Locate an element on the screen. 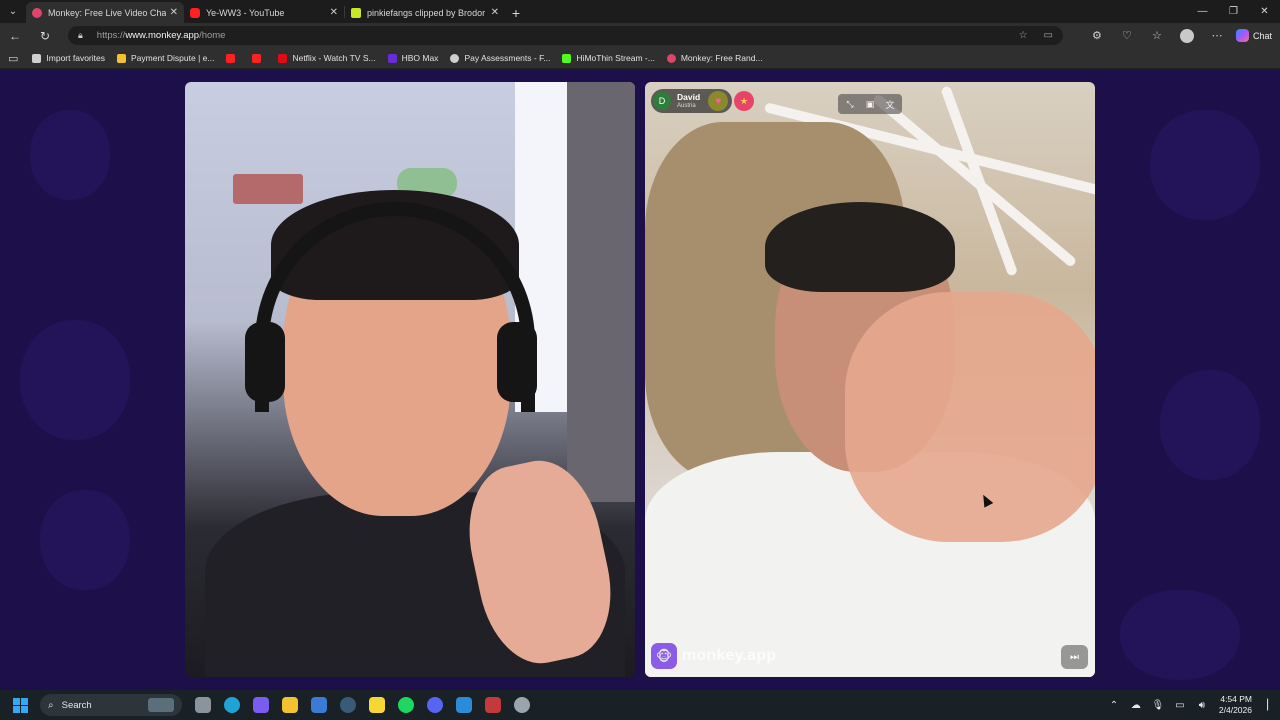 The image size is (1280, 720). sticky-notes-icon is located at coordinates (376, 705).